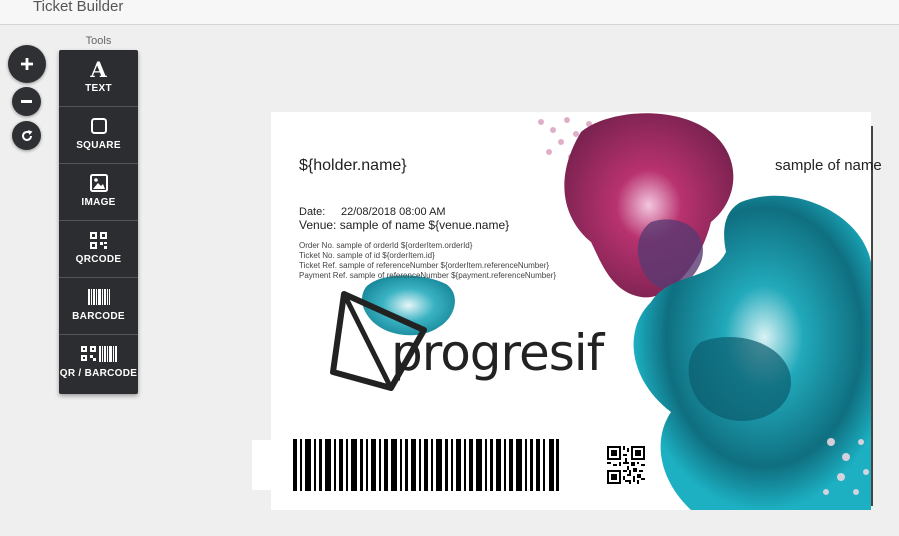 The image size is (899, 536). What do you see at coordinates (312, 212) in the screenshot?
I see `date-label: Date:` at bounding box center [312, 212].